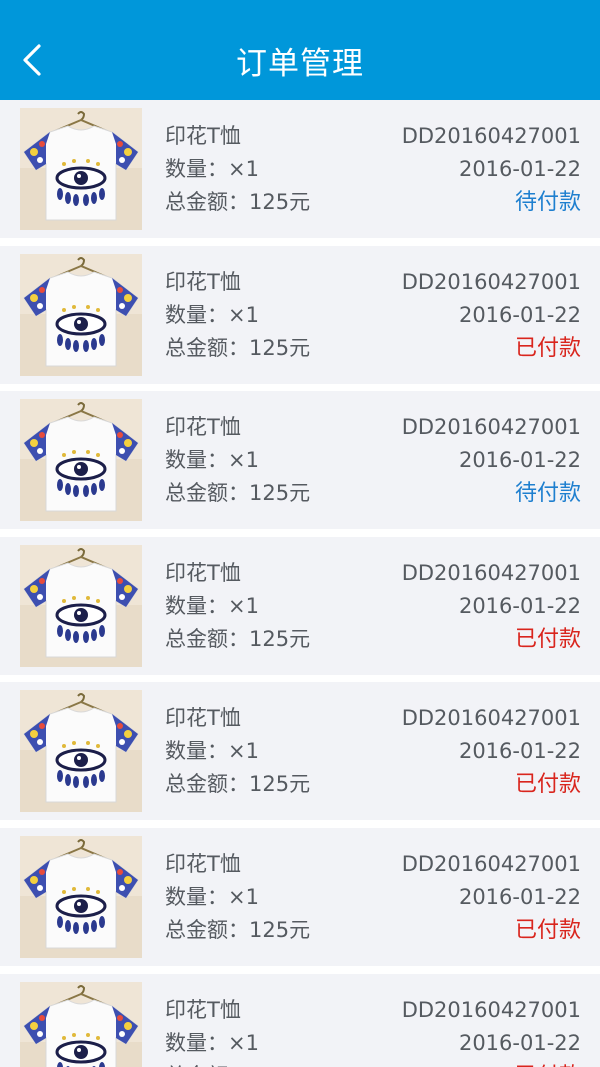 This screenshot has height=1067, width=600. What do you see at coordinates (300, 64) in the screenshot?
I see `page-title: 订单管理` at bounding box center [300, 64].